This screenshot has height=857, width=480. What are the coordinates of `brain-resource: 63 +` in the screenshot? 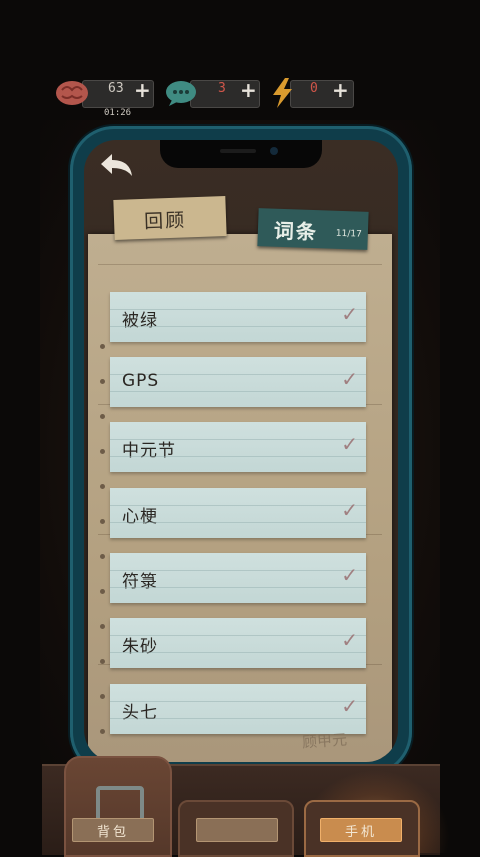 It's located at (104, 93).